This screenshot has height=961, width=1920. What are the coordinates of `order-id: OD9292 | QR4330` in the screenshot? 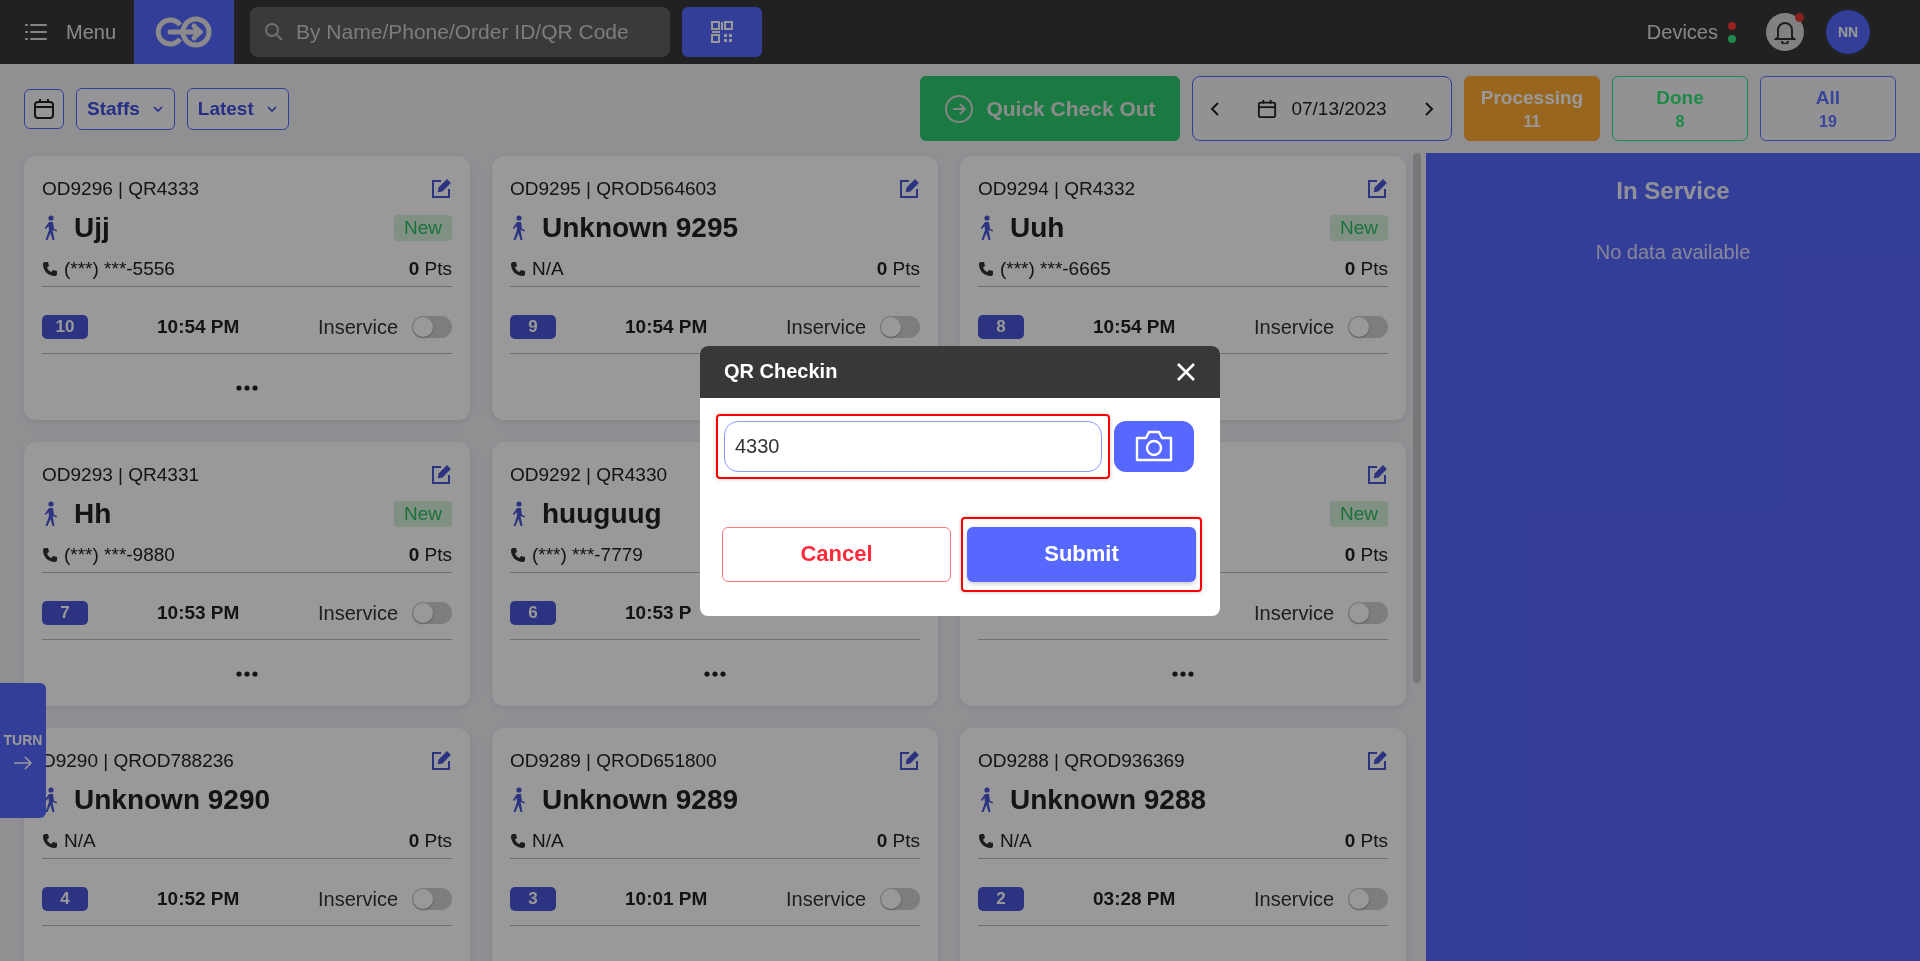 It's located at (589, 475).